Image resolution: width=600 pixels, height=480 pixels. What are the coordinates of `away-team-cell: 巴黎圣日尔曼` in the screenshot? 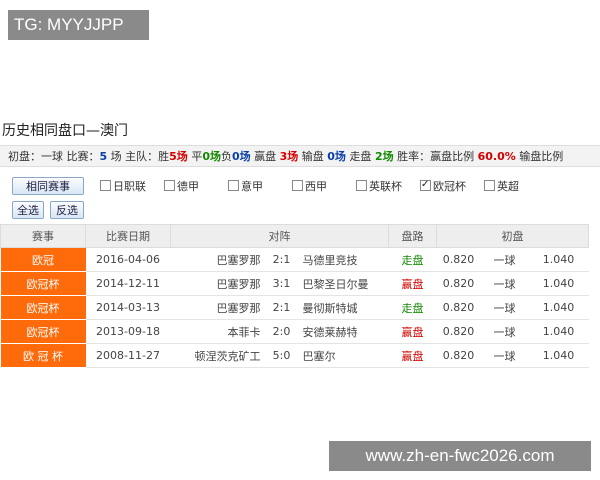 It's located at (345, 283).